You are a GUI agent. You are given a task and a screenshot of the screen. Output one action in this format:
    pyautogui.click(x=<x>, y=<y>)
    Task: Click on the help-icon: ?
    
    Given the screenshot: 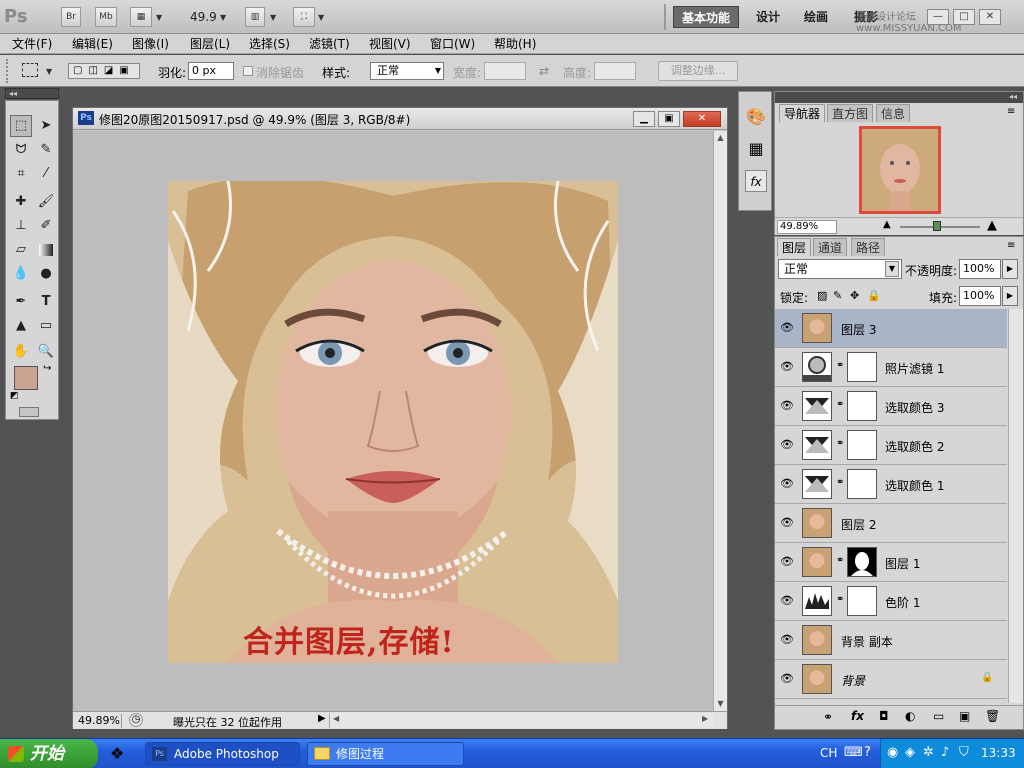 What is the action you would take?
    pyautogui.click(x=867, y=752)
    